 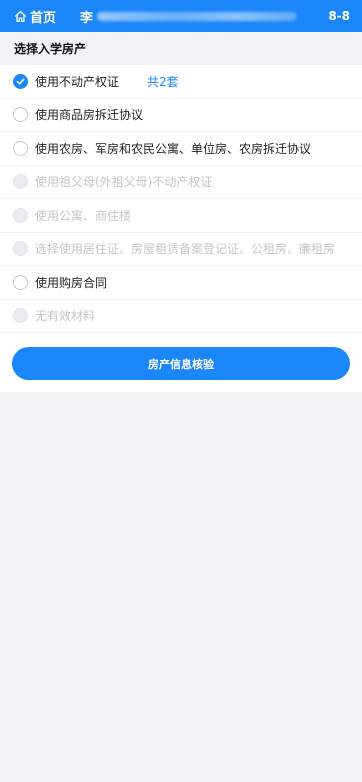 I want to click on top-bar: 首页 李 8-8, so click(x=181, y=16).